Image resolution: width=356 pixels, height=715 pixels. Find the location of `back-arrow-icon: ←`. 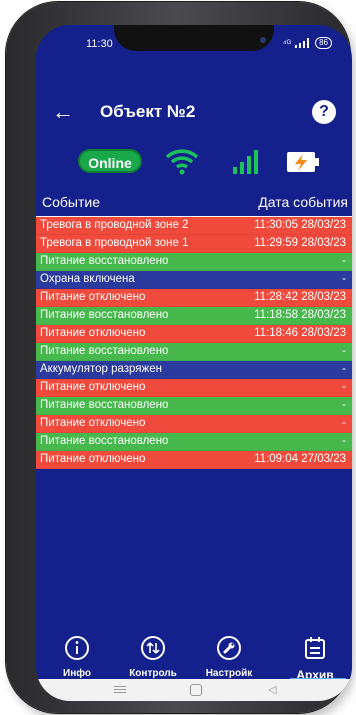

back-arrow-icon: ← is located at coordinates (63, 112).